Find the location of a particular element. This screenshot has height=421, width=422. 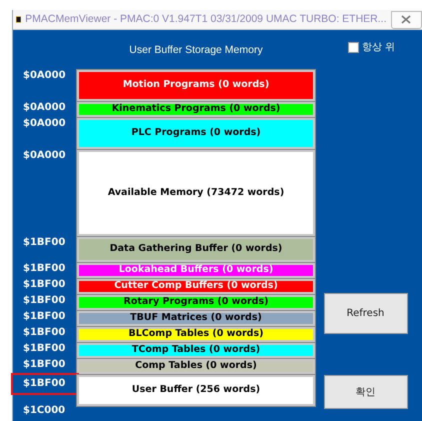

close-icon is located at coordinates (406, 19).